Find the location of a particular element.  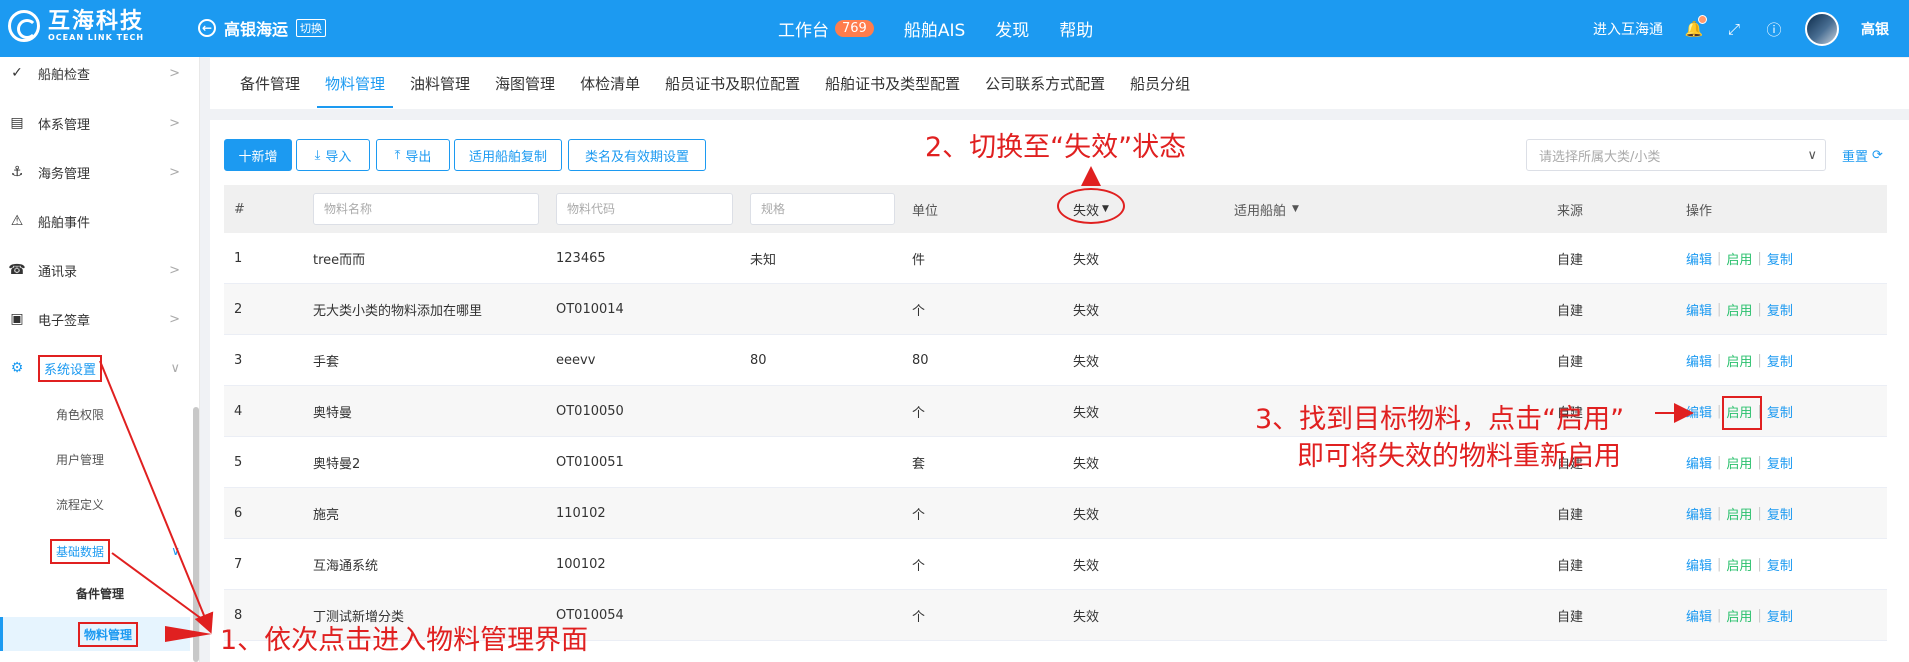

col-operations: 操作 is located at coordinates (1699, 211).